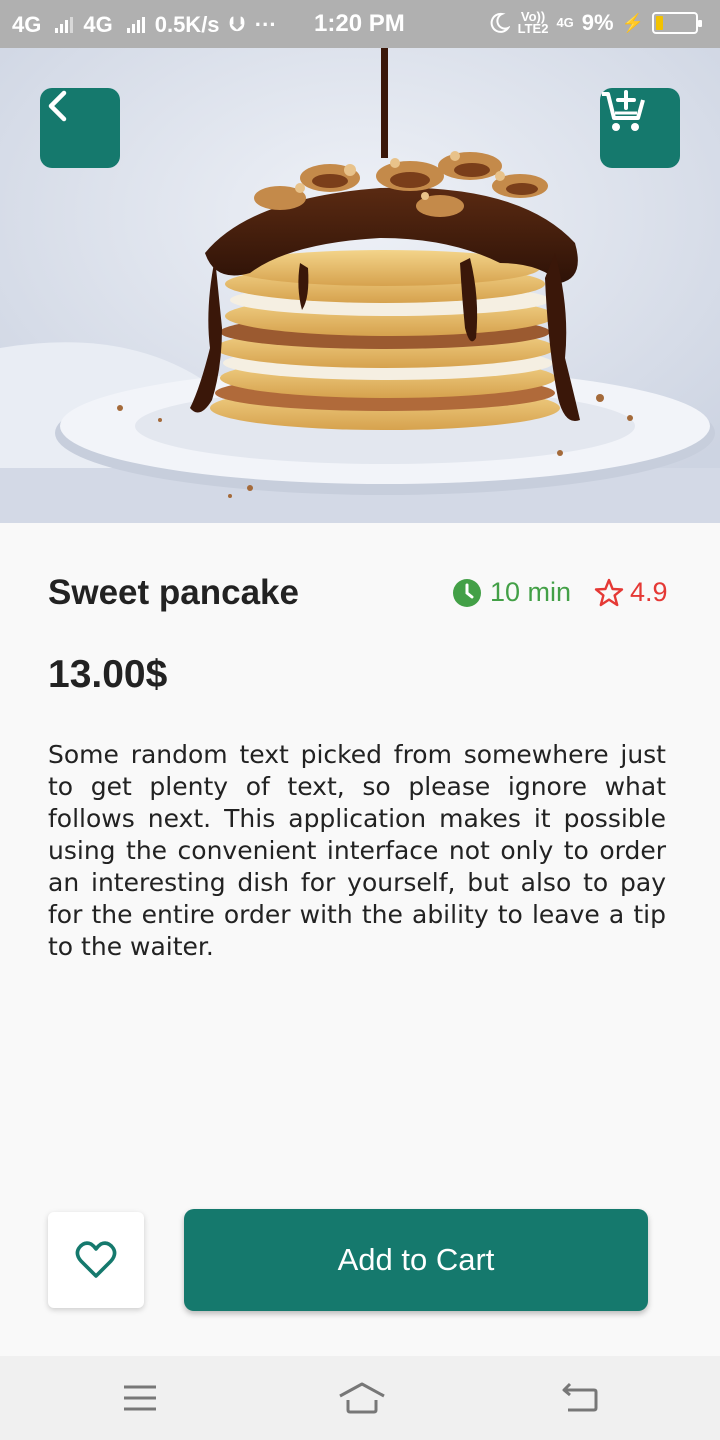 This screenshot has width=720, height=1440. I want to click on chevron-left-icon, so click(57, 106).